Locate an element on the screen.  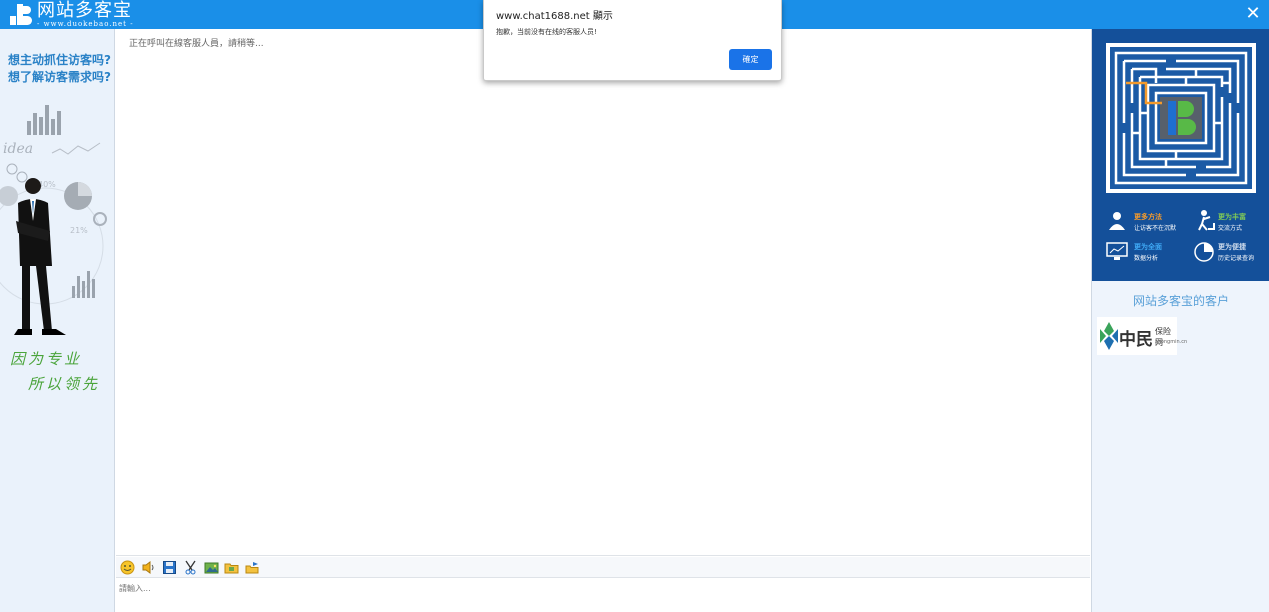
client-logo-name: 中民 is located at coordinates (1136, 340).